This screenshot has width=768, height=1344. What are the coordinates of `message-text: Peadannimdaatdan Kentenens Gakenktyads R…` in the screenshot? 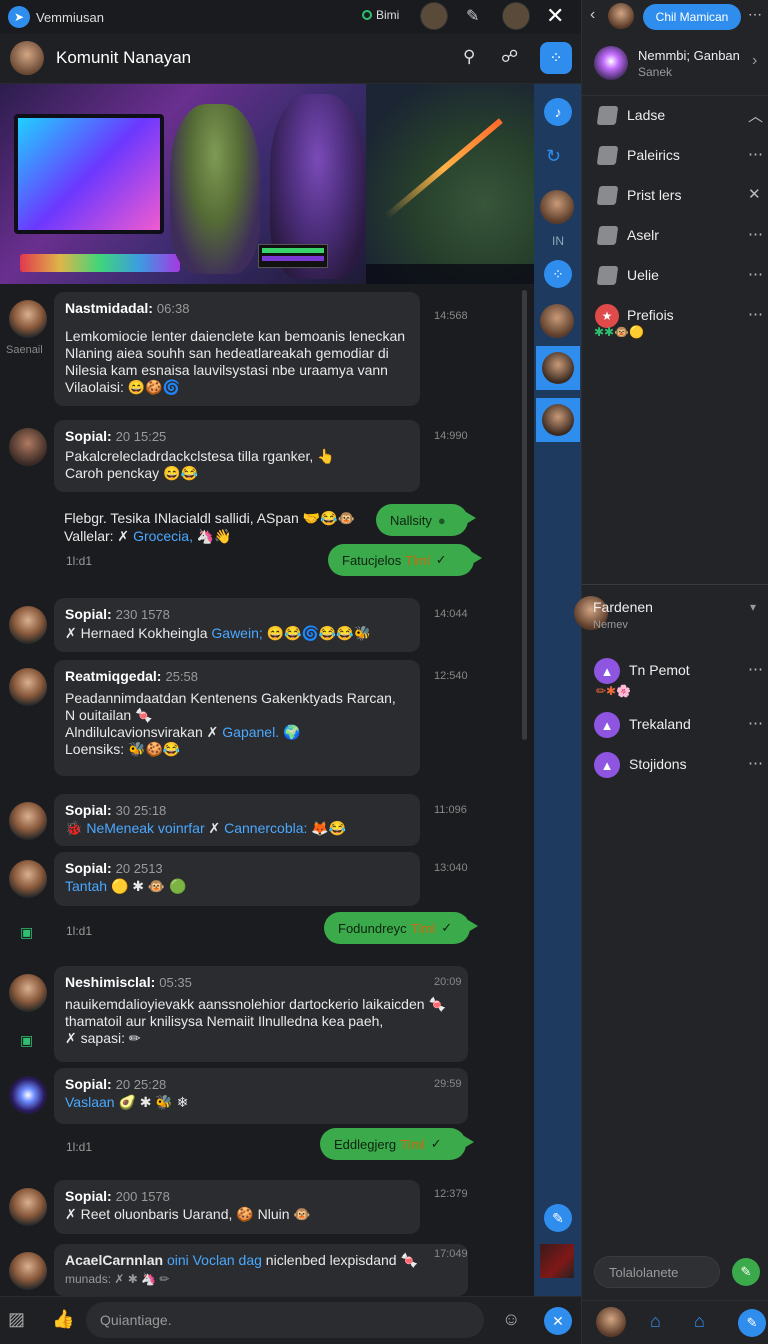 It's located at (230, 698).